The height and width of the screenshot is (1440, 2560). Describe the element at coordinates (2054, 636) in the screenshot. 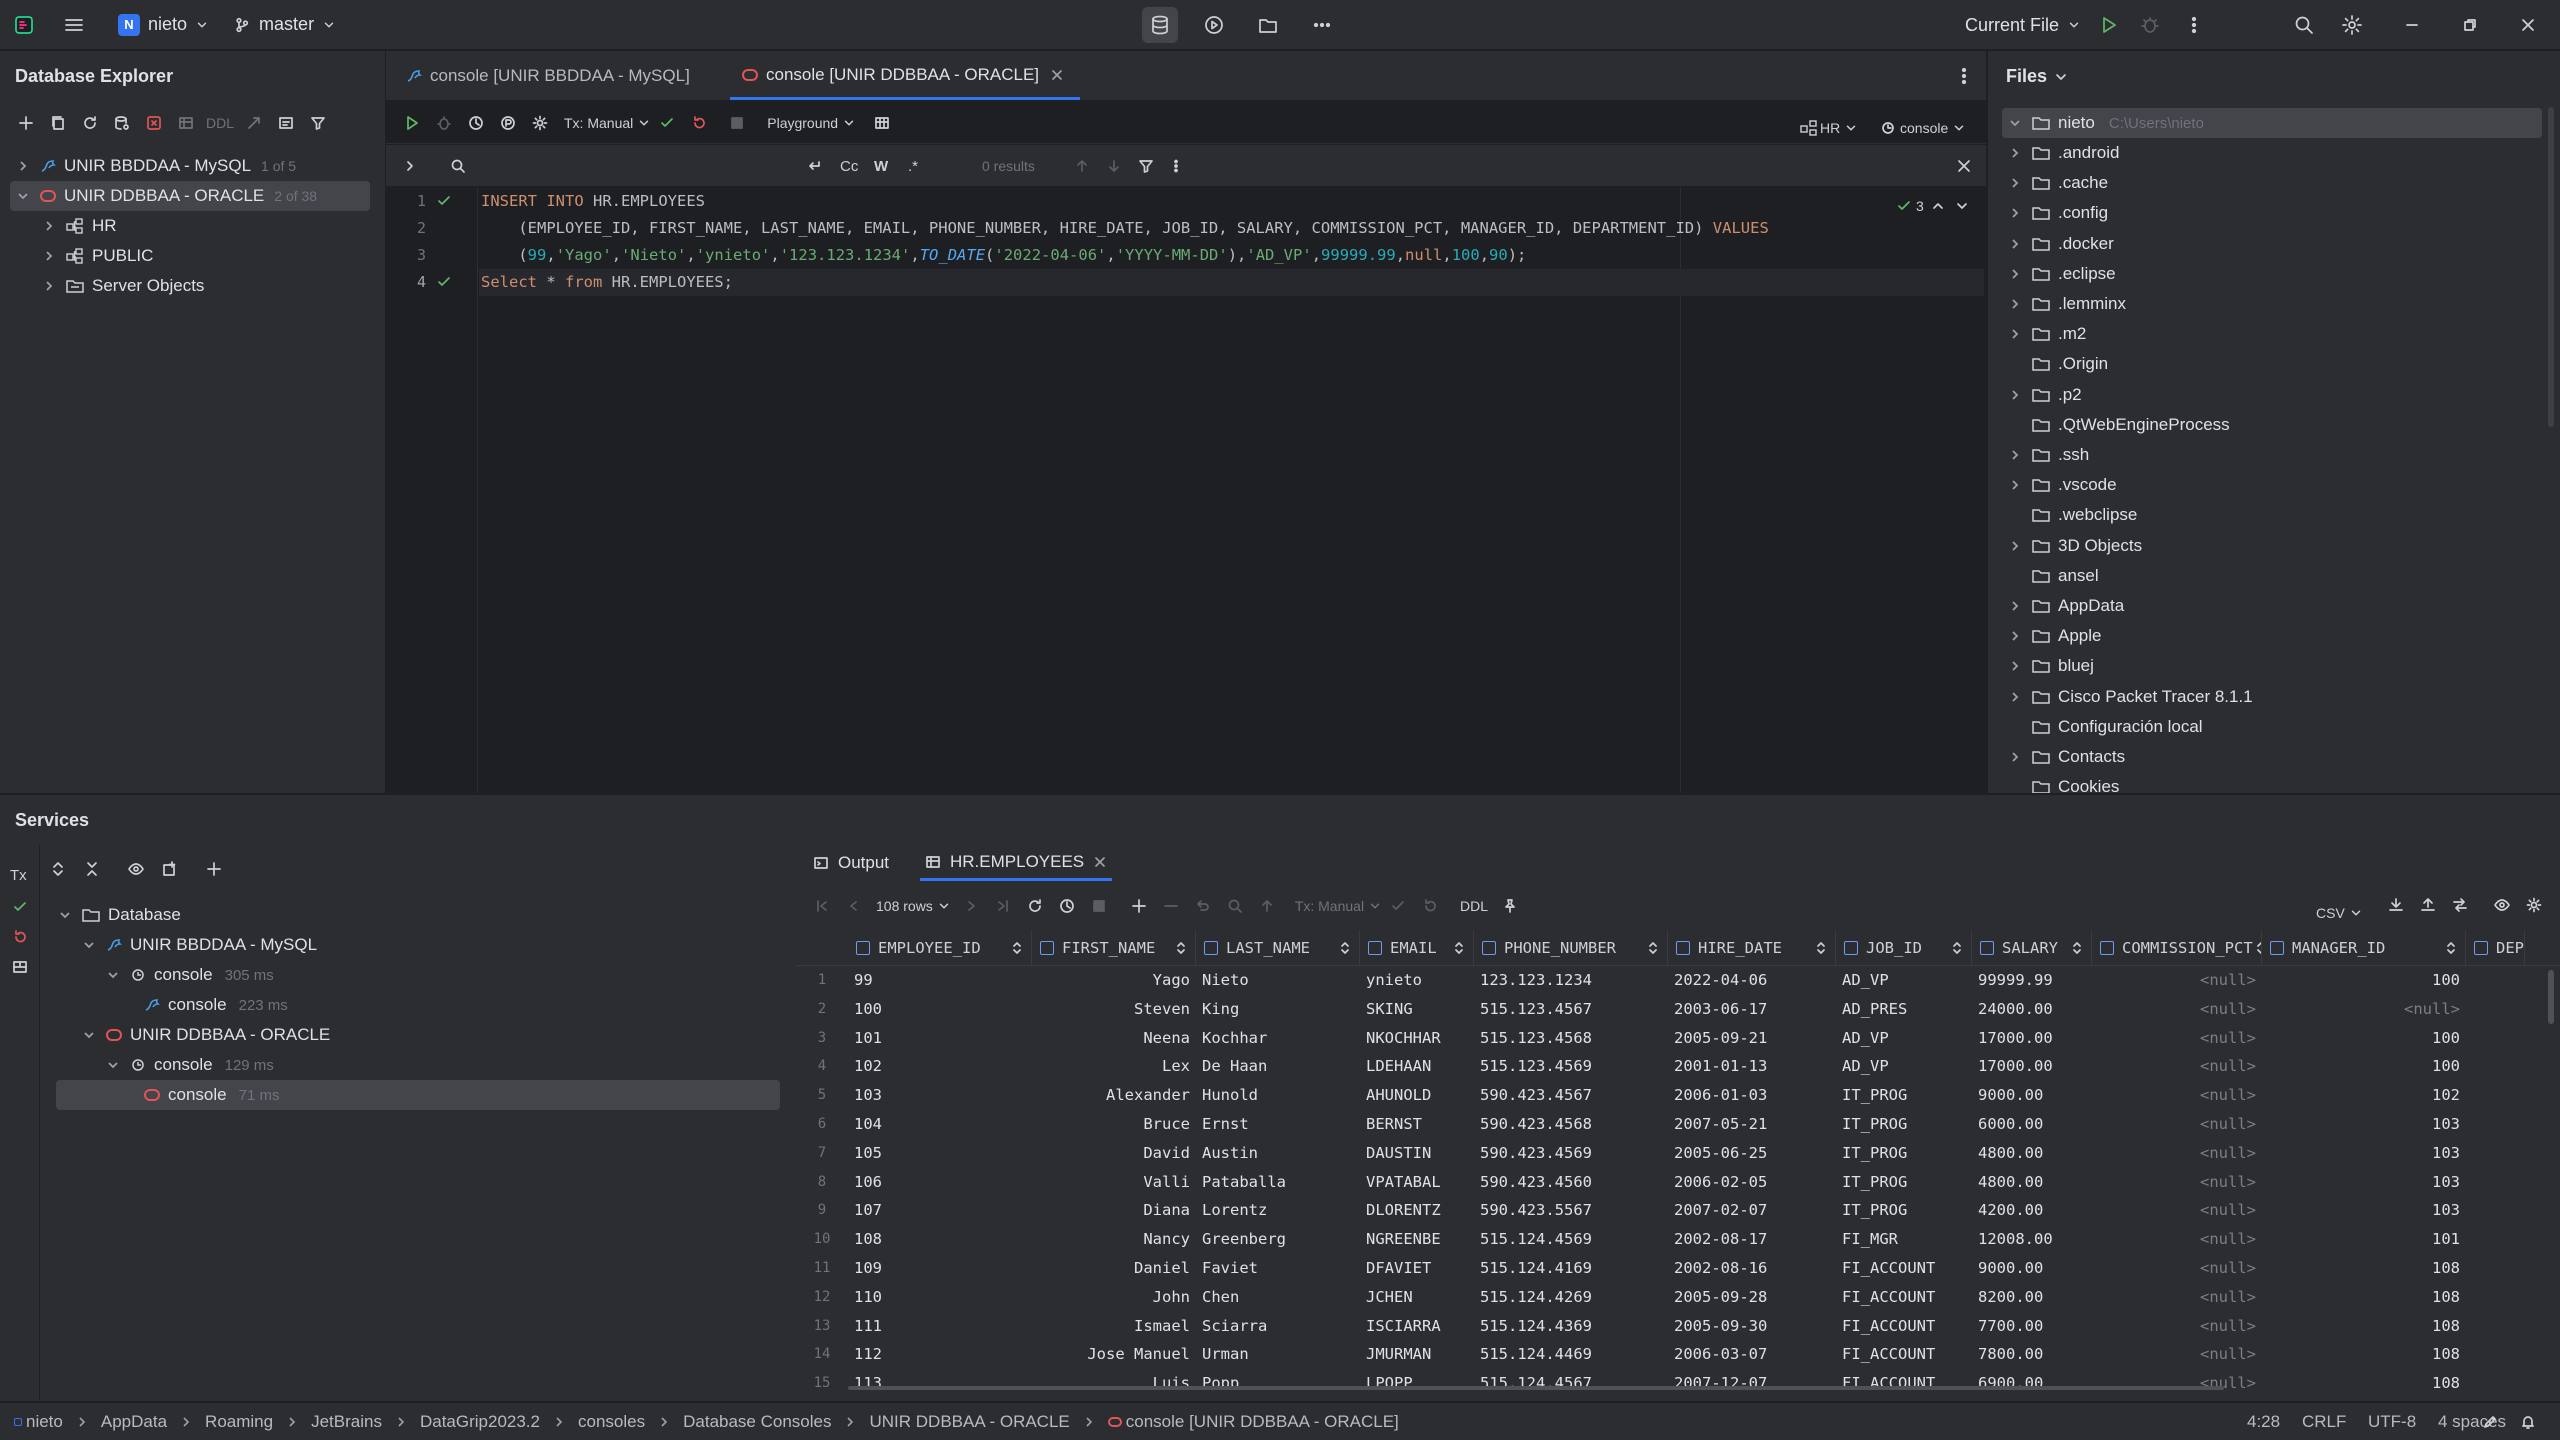

I see `file-tree-item: Apple` at that location.